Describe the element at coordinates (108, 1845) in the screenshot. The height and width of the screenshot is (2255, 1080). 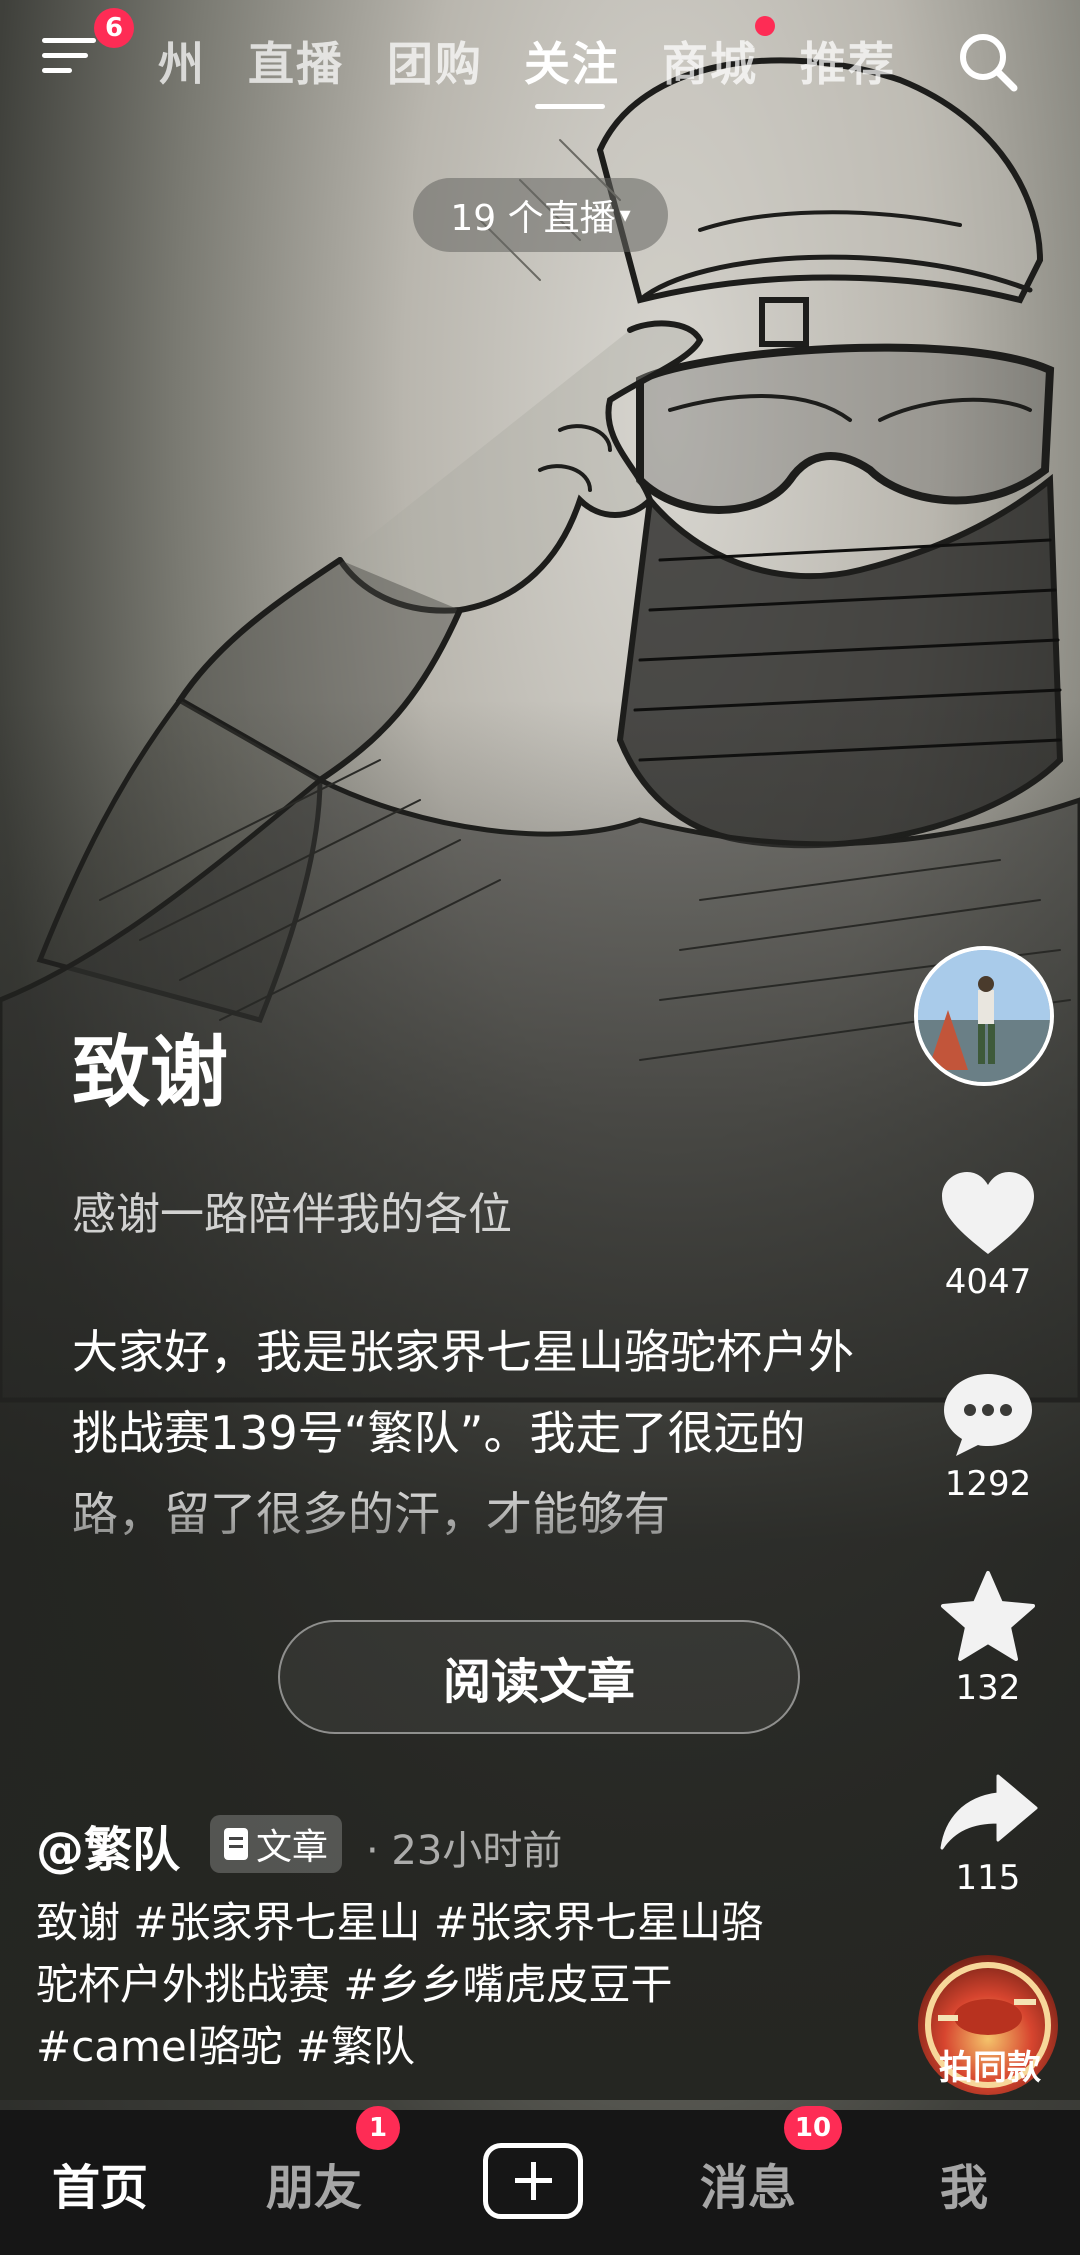
I see `author-name: @繁队` at that location.